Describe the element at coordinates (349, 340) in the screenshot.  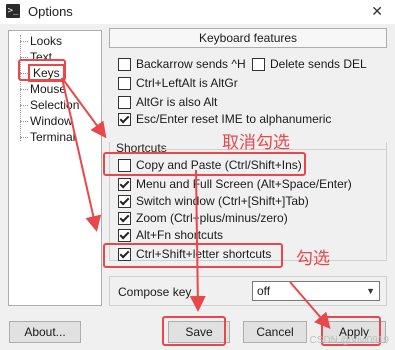
I see `watermark: CSDN @Vivi0919` at that location.